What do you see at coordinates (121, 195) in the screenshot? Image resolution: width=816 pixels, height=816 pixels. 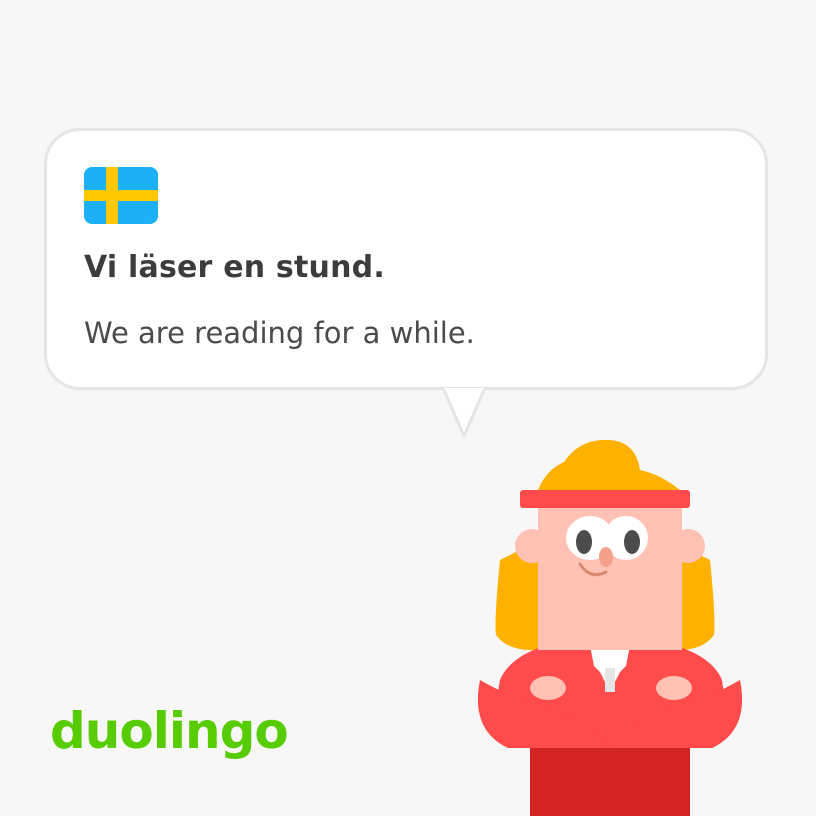 I see `sweden-flag-icon` at bounding box center [121, 195].